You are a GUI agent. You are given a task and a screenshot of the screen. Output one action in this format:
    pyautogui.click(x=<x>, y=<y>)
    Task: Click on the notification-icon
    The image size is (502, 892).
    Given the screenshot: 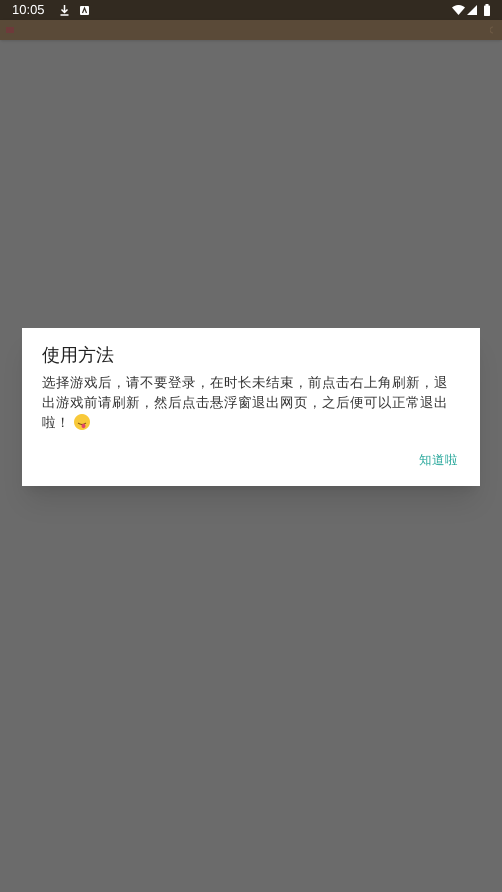 What is the action you would take?
    pyautogui.click(x=84, y=10)
    